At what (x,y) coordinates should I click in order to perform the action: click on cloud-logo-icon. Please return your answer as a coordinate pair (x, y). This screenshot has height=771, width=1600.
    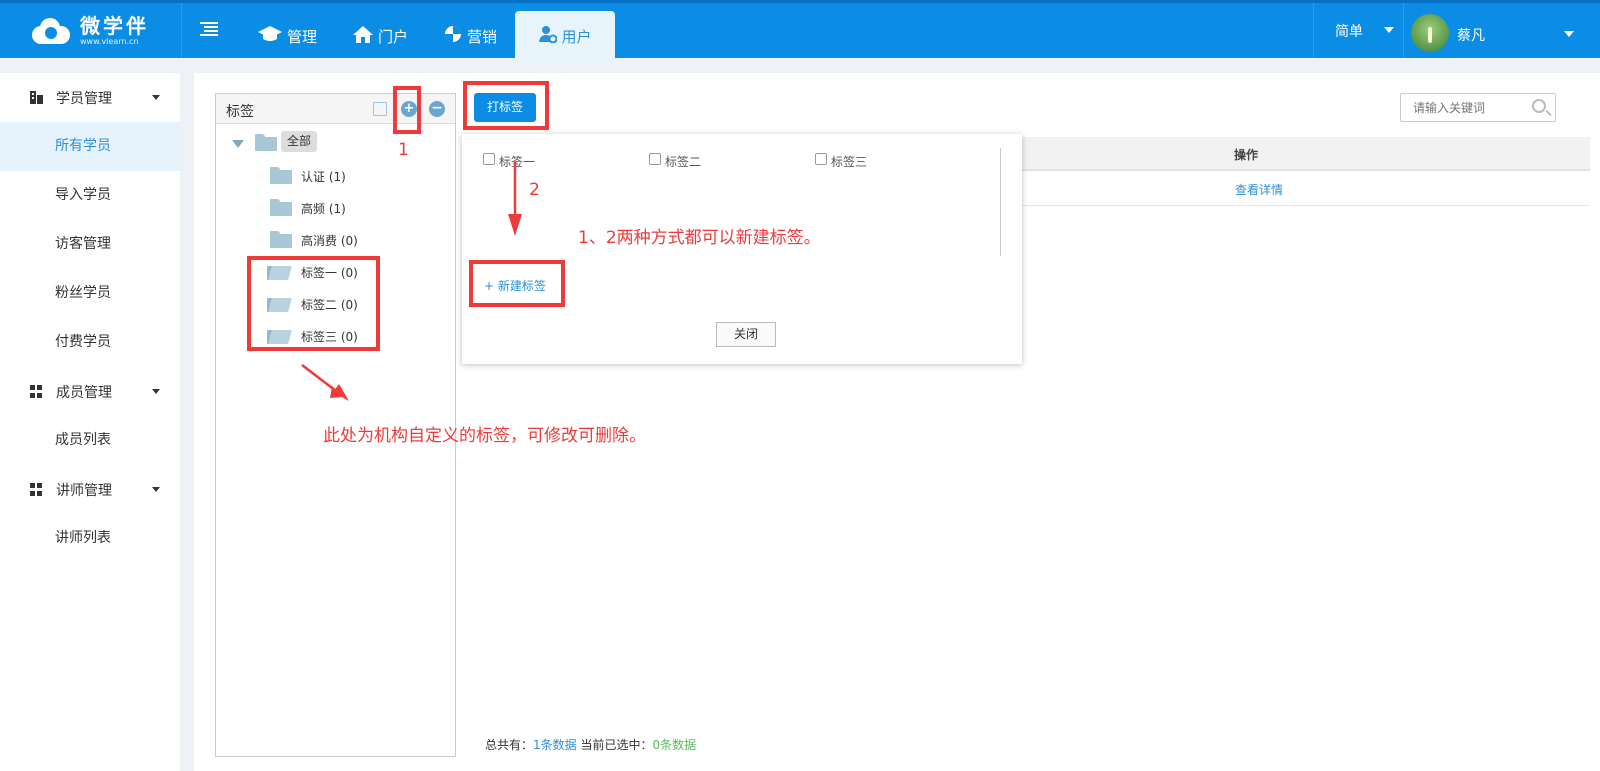
    Looking at the image, I should click on (51, 31).